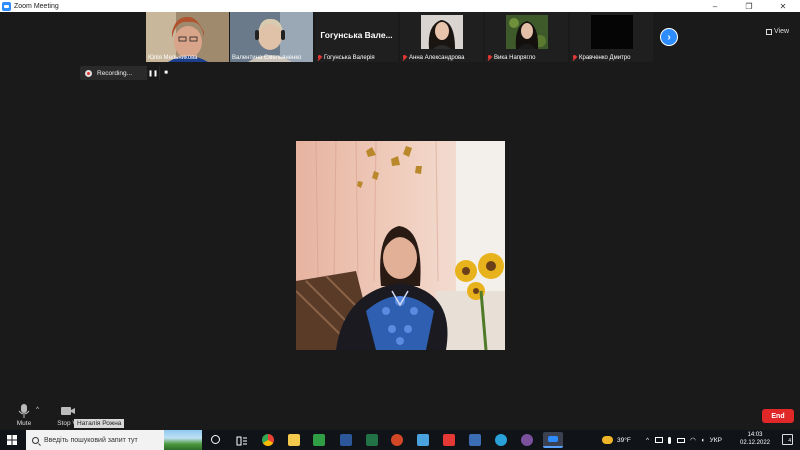 The height and width of the screenshot is (450, 800). I want to click on search-highlight-image, so click(183, 440).